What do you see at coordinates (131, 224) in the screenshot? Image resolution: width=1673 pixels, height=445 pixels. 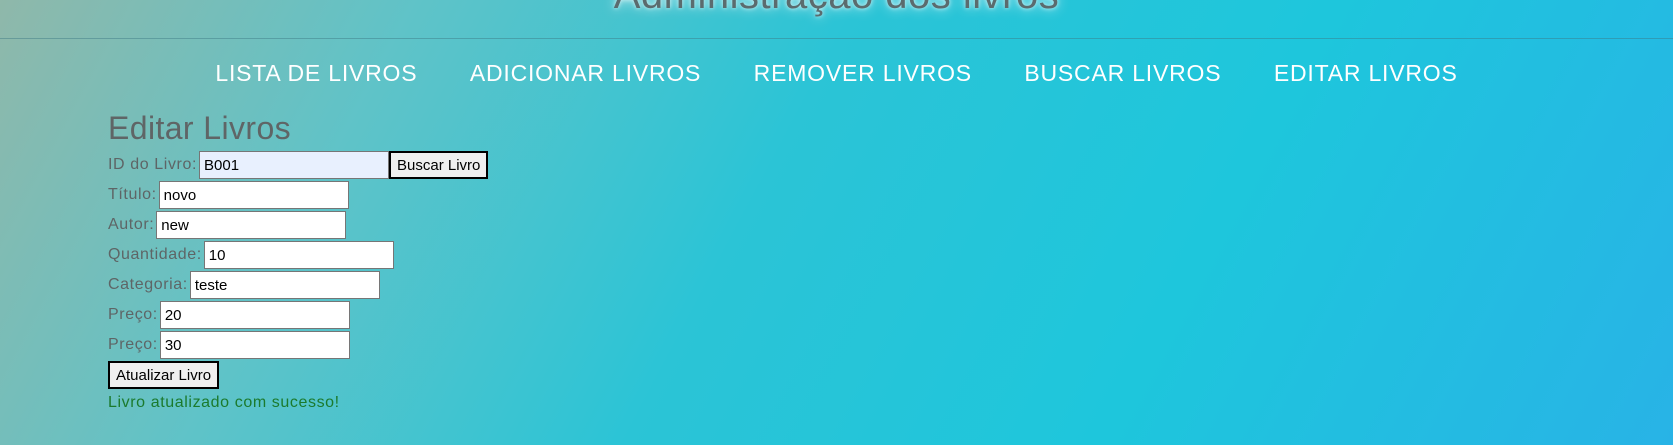 I see `autor-label: Autor:` at bounding box center [131, 224].